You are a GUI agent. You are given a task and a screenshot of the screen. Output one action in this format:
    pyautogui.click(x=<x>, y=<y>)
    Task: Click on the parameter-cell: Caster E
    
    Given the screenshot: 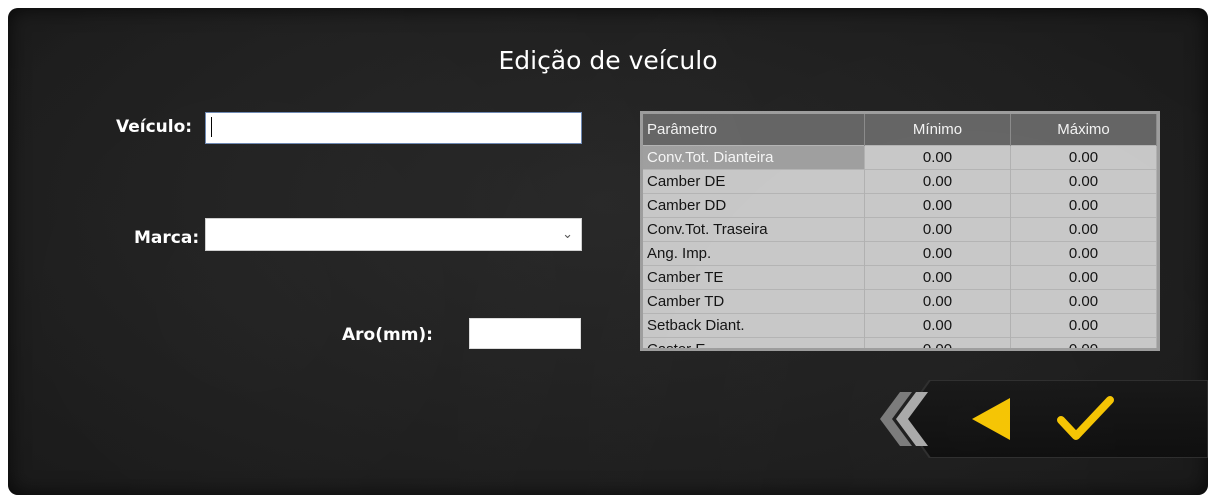 What is the action you would take?
    pyautogui.click(x=754, y=342)
    